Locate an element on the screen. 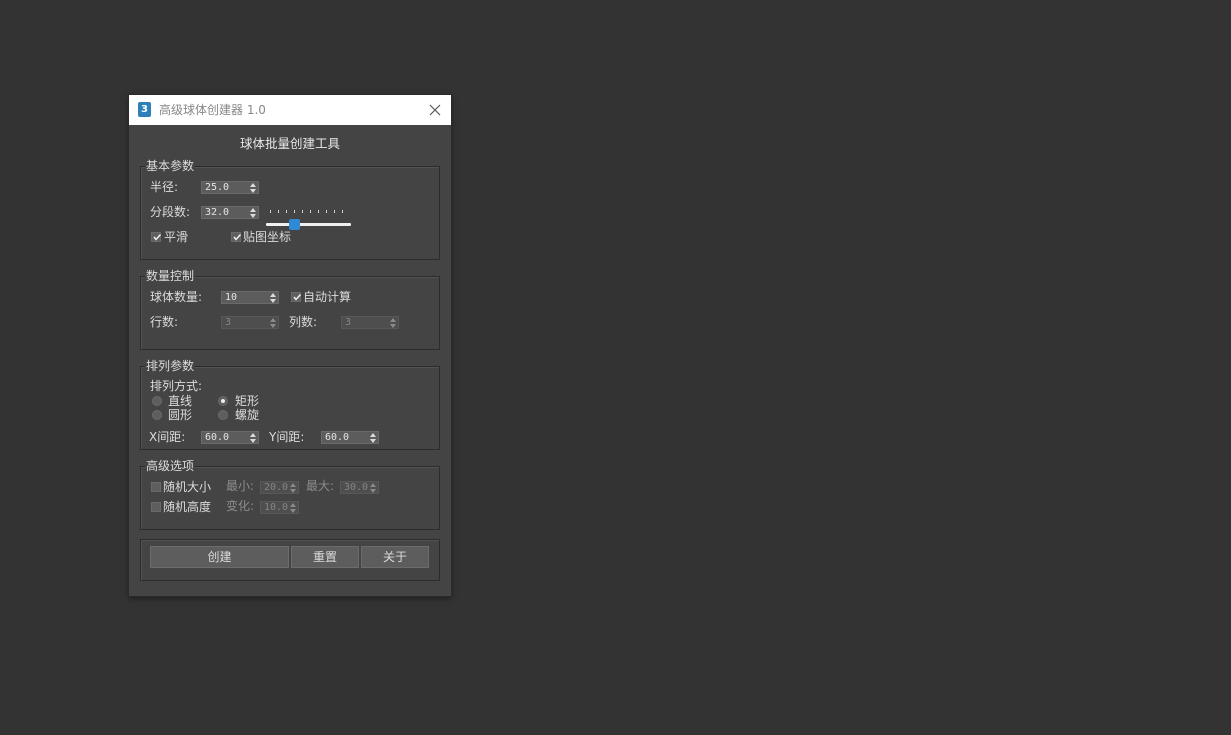  random-size-label: 随机大小 is located at coordinates (187, 487).